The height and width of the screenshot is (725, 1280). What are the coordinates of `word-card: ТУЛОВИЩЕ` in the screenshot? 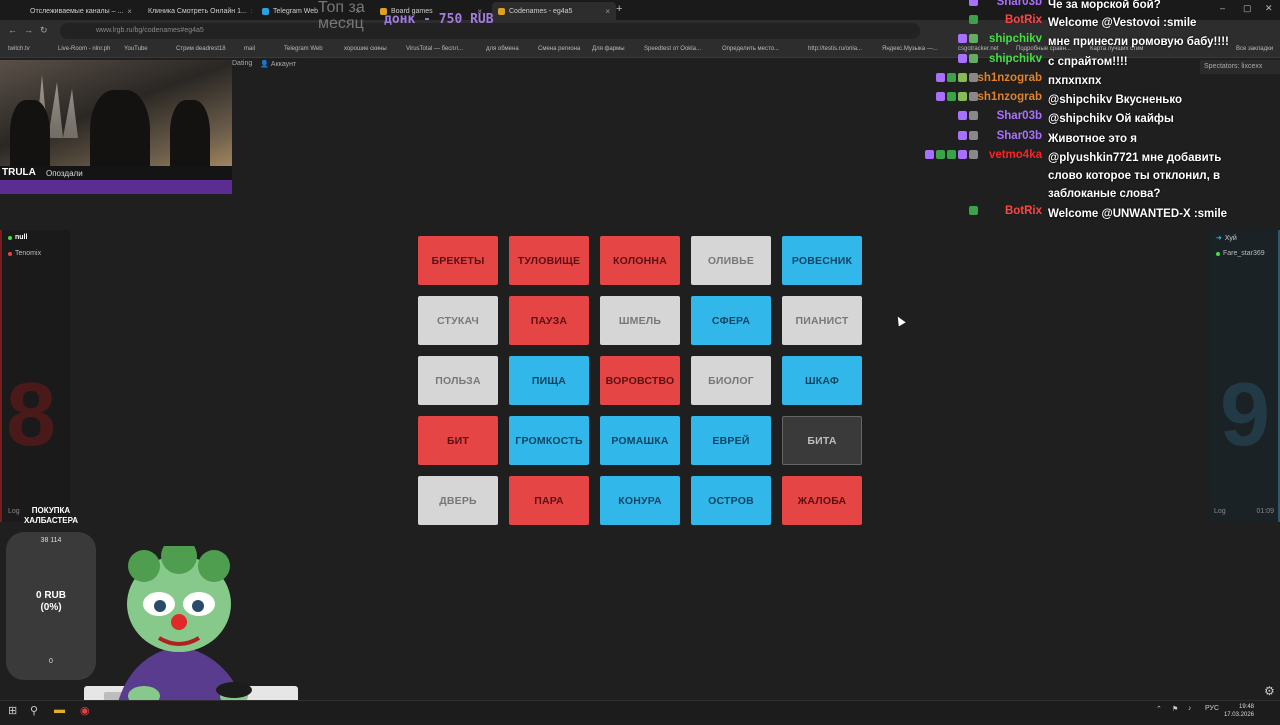 It's located at (549, 260).